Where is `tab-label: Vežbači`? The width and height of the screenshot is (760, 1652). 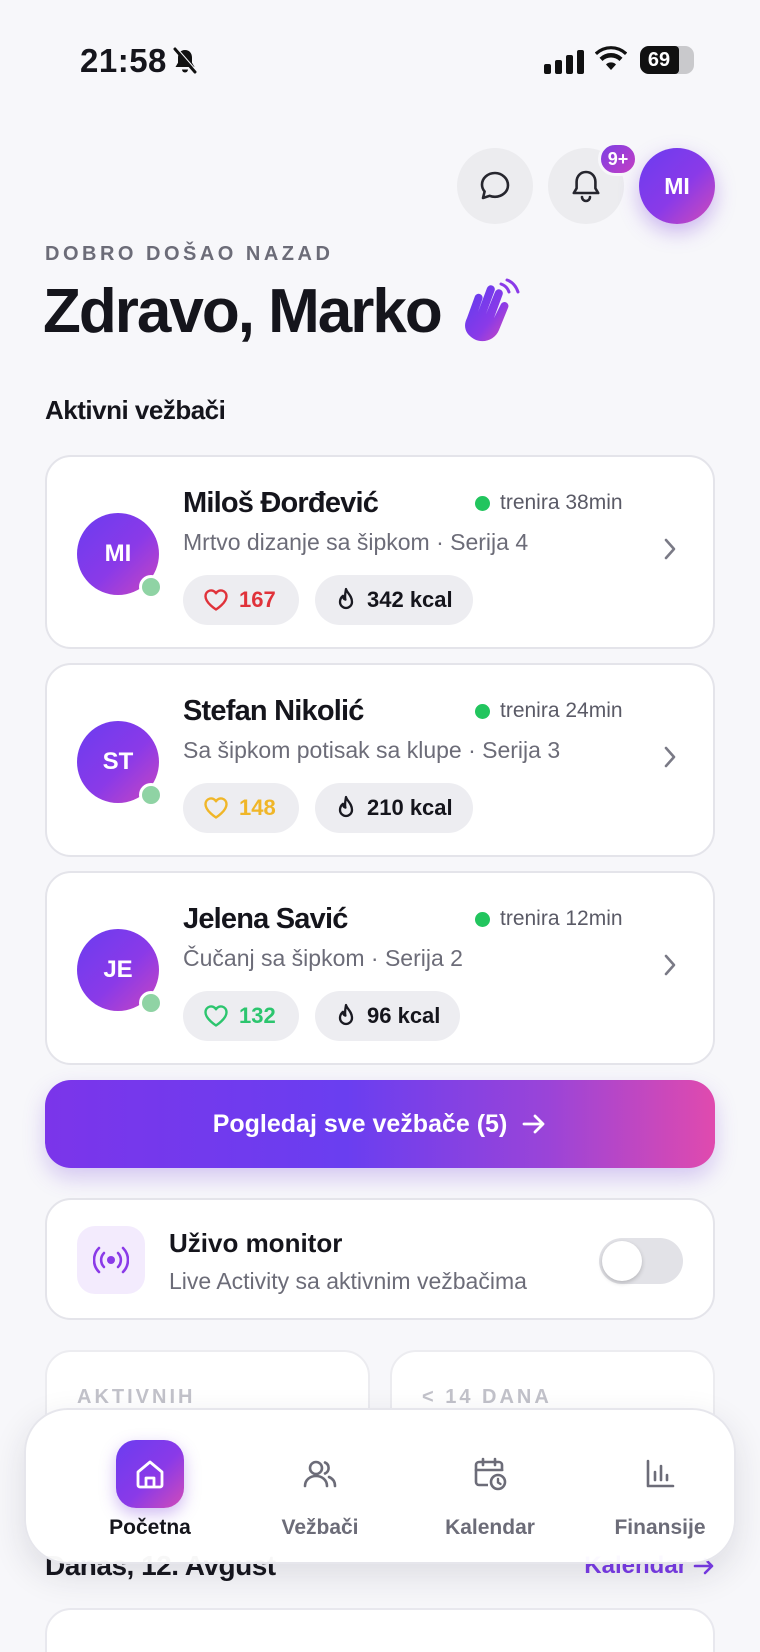 tab-label: Vežbači is located at coordinates (320, 1527).